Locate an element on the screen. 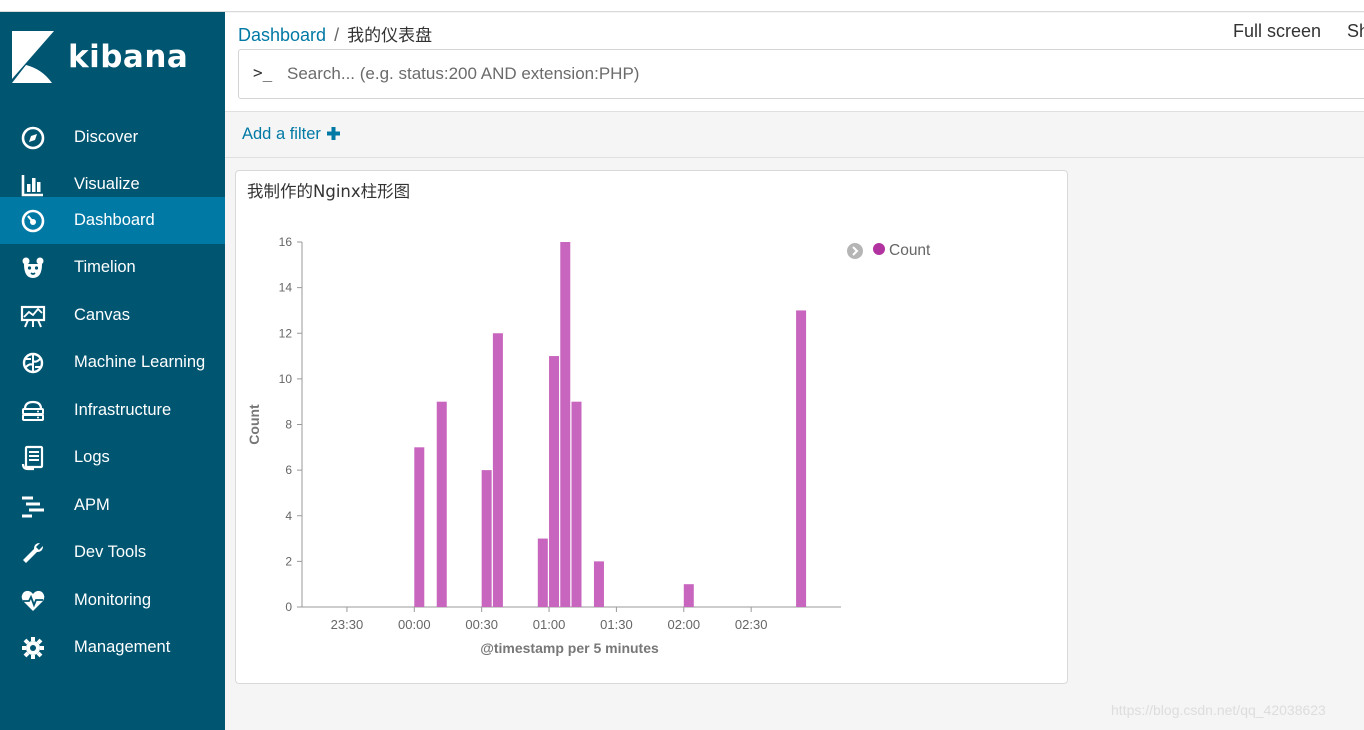 This screenshot has height=730, width=1364. sidebar-item-management: Management is located at coordinates (112, 647).